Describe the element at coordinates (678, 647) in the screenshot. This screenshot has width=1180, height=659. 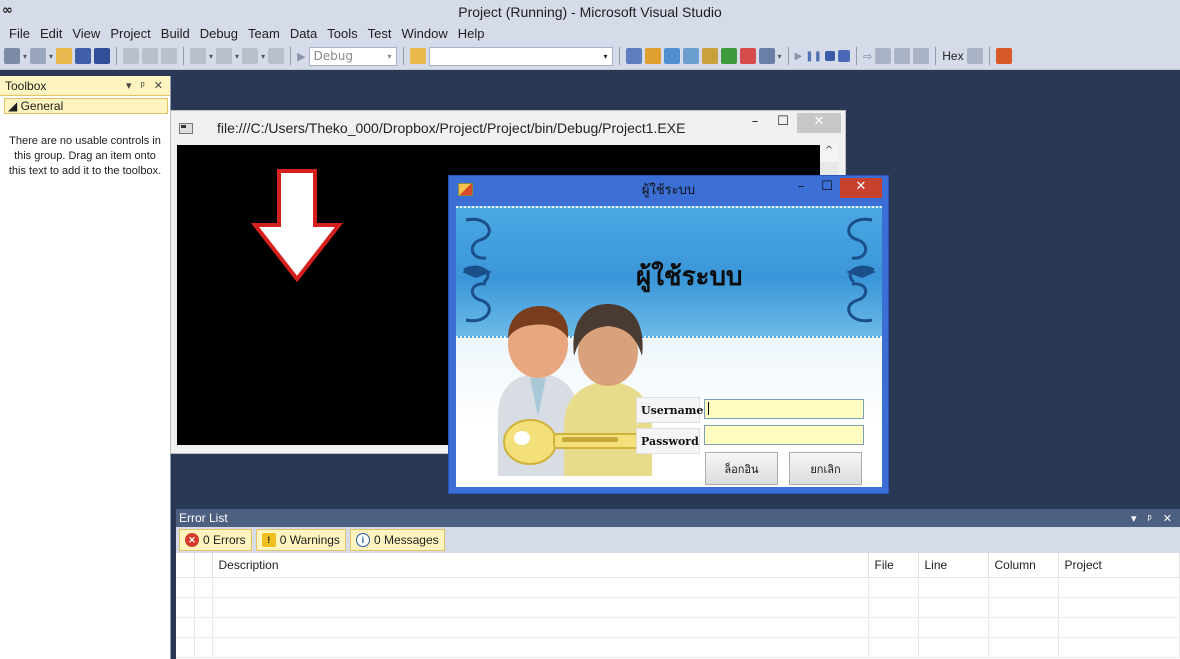
I see `table-row` at that location.